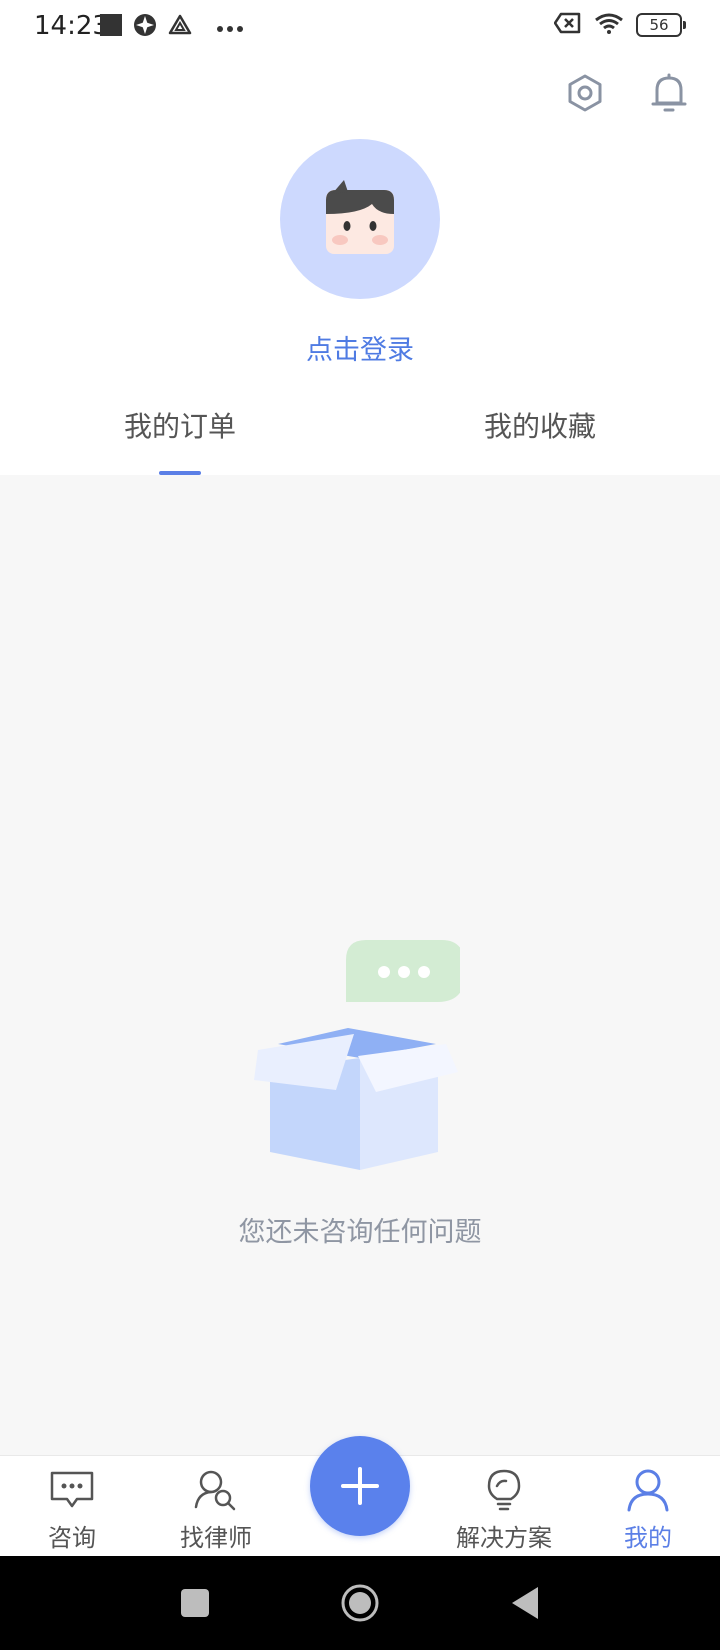  What do you see at coordinates (540, 425) in the screenshot?
I see `tab-my-favorites: 我的收藏` at bounding box center [540, 425].